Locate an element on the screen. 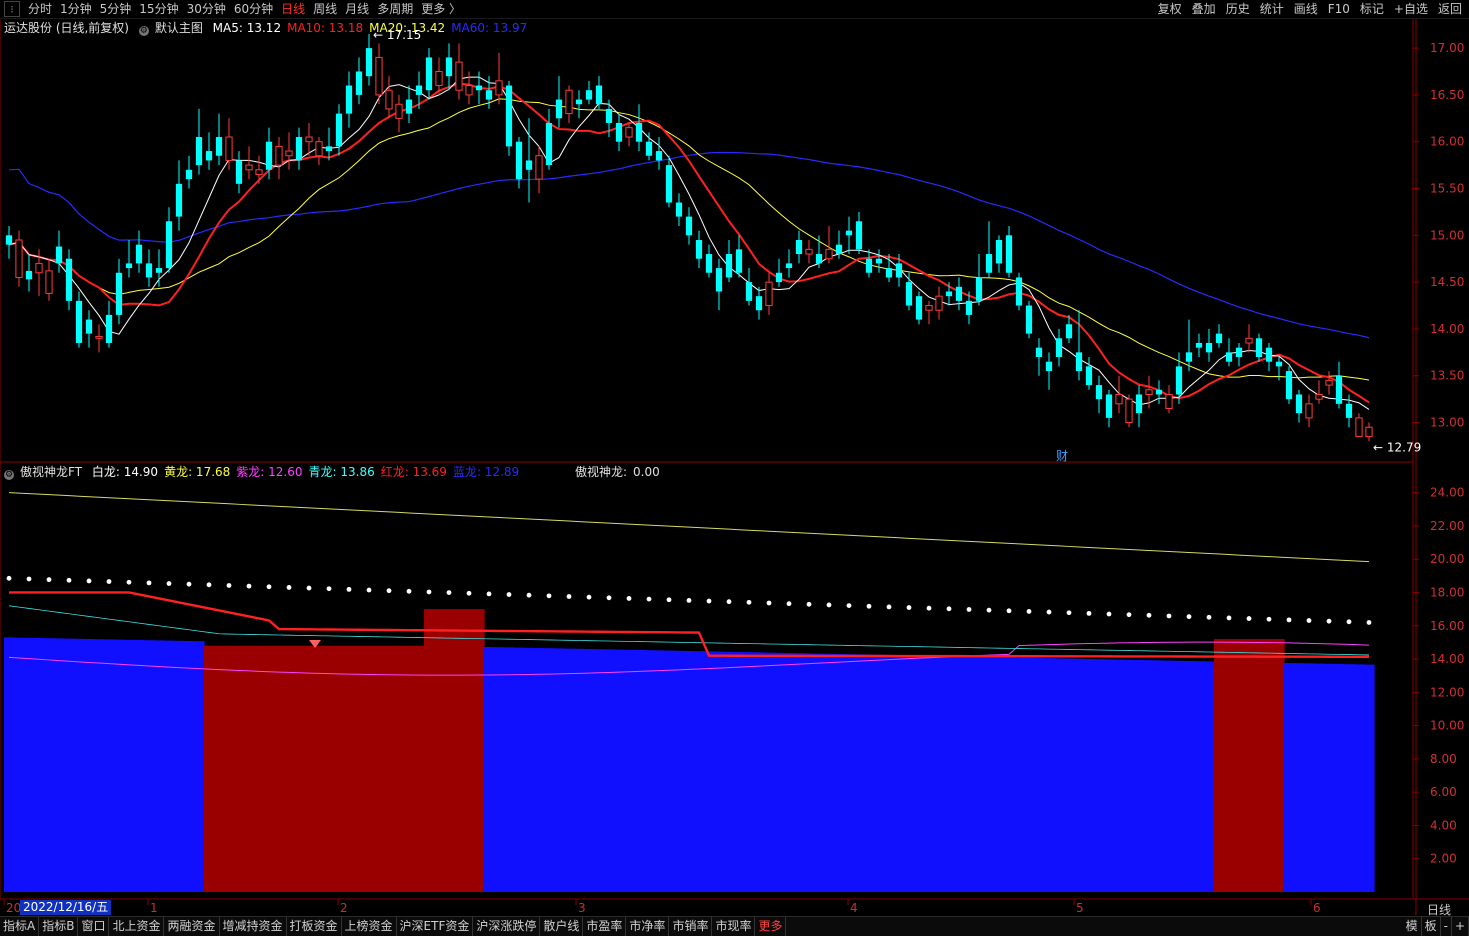 This screenshot has height=936, width=1469. indicator-tab-0: 指标A is located at coordinates (20, 926).